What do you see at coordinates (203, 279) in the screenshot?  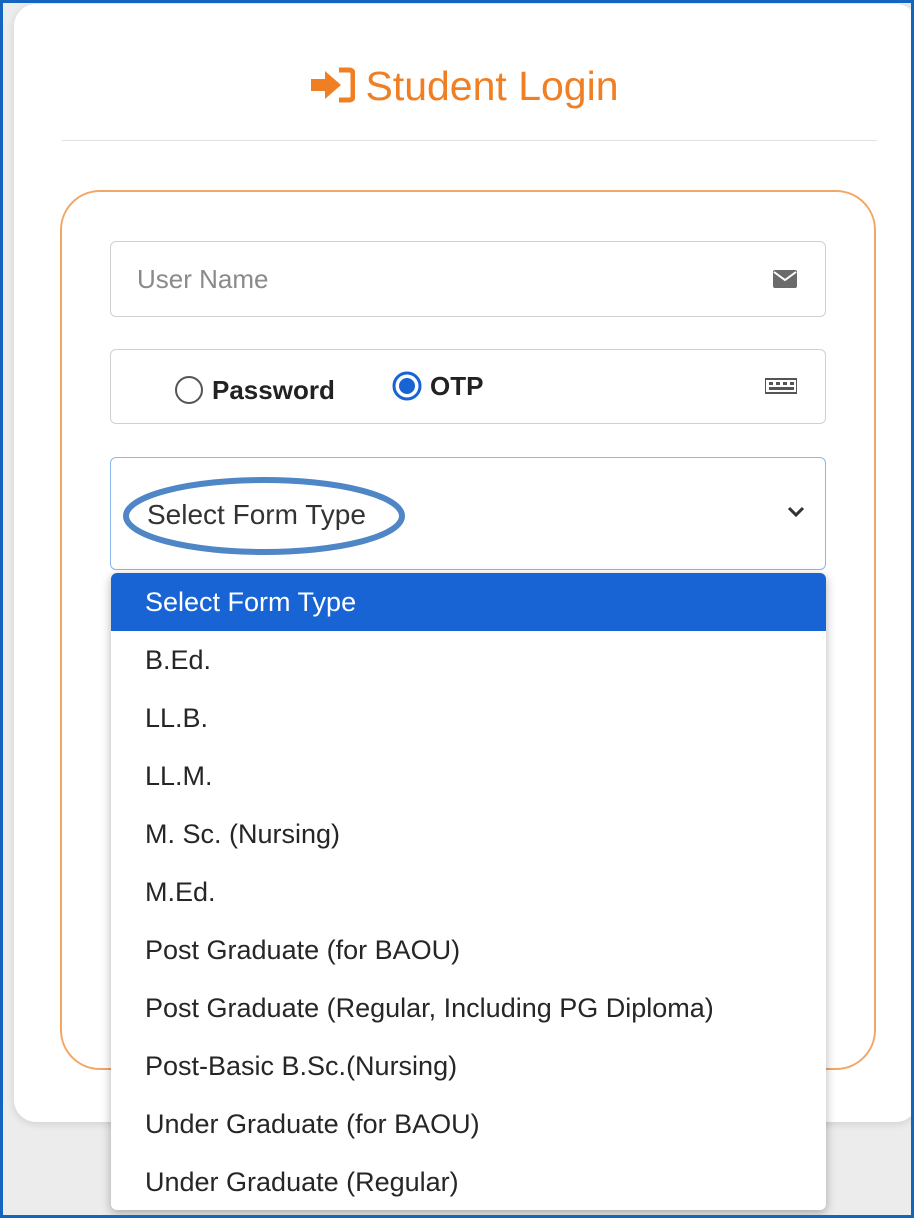 I see `username-placeholder: User Name` at bounding box center [203, 279].